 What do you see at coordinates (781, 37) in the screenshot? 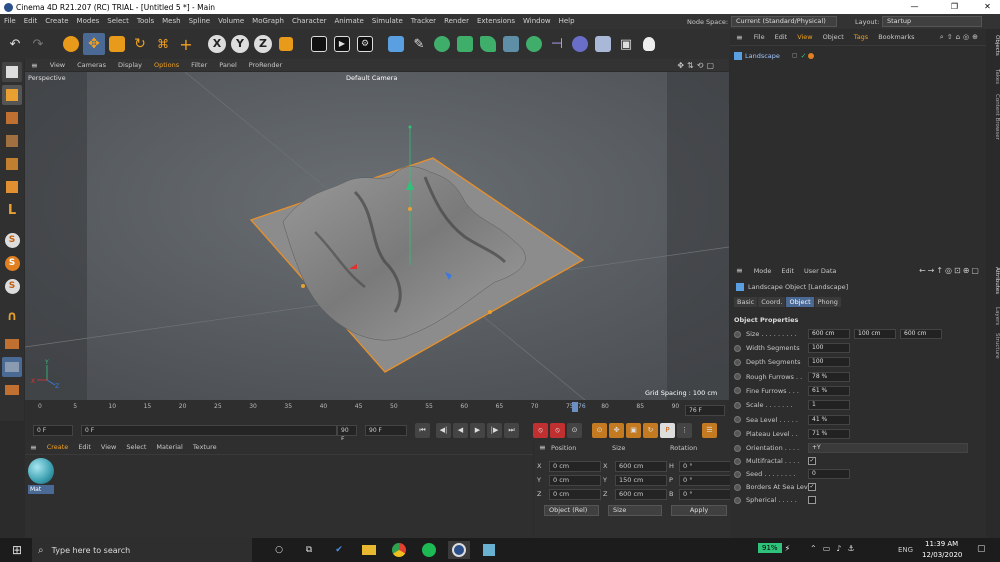
I see `object-menu-edit: Edit` at bounding box center [781, 37].